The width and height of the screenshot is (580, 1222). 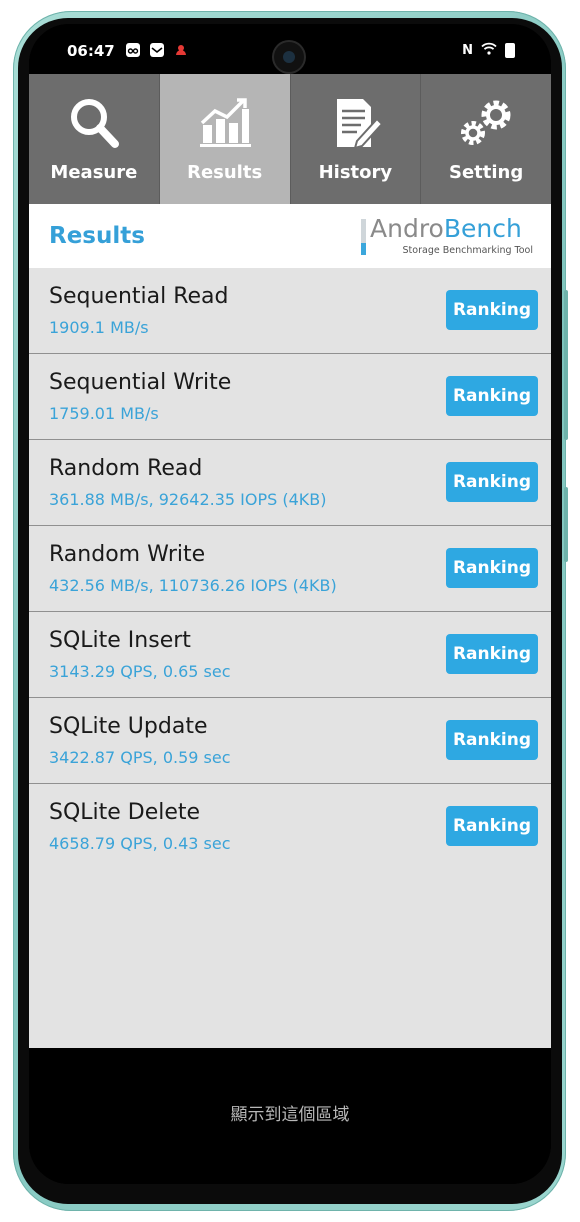 What do you see at coordinates (566, 524) in the screenshot?
I see `power-button` at bounding box center [566, 524].